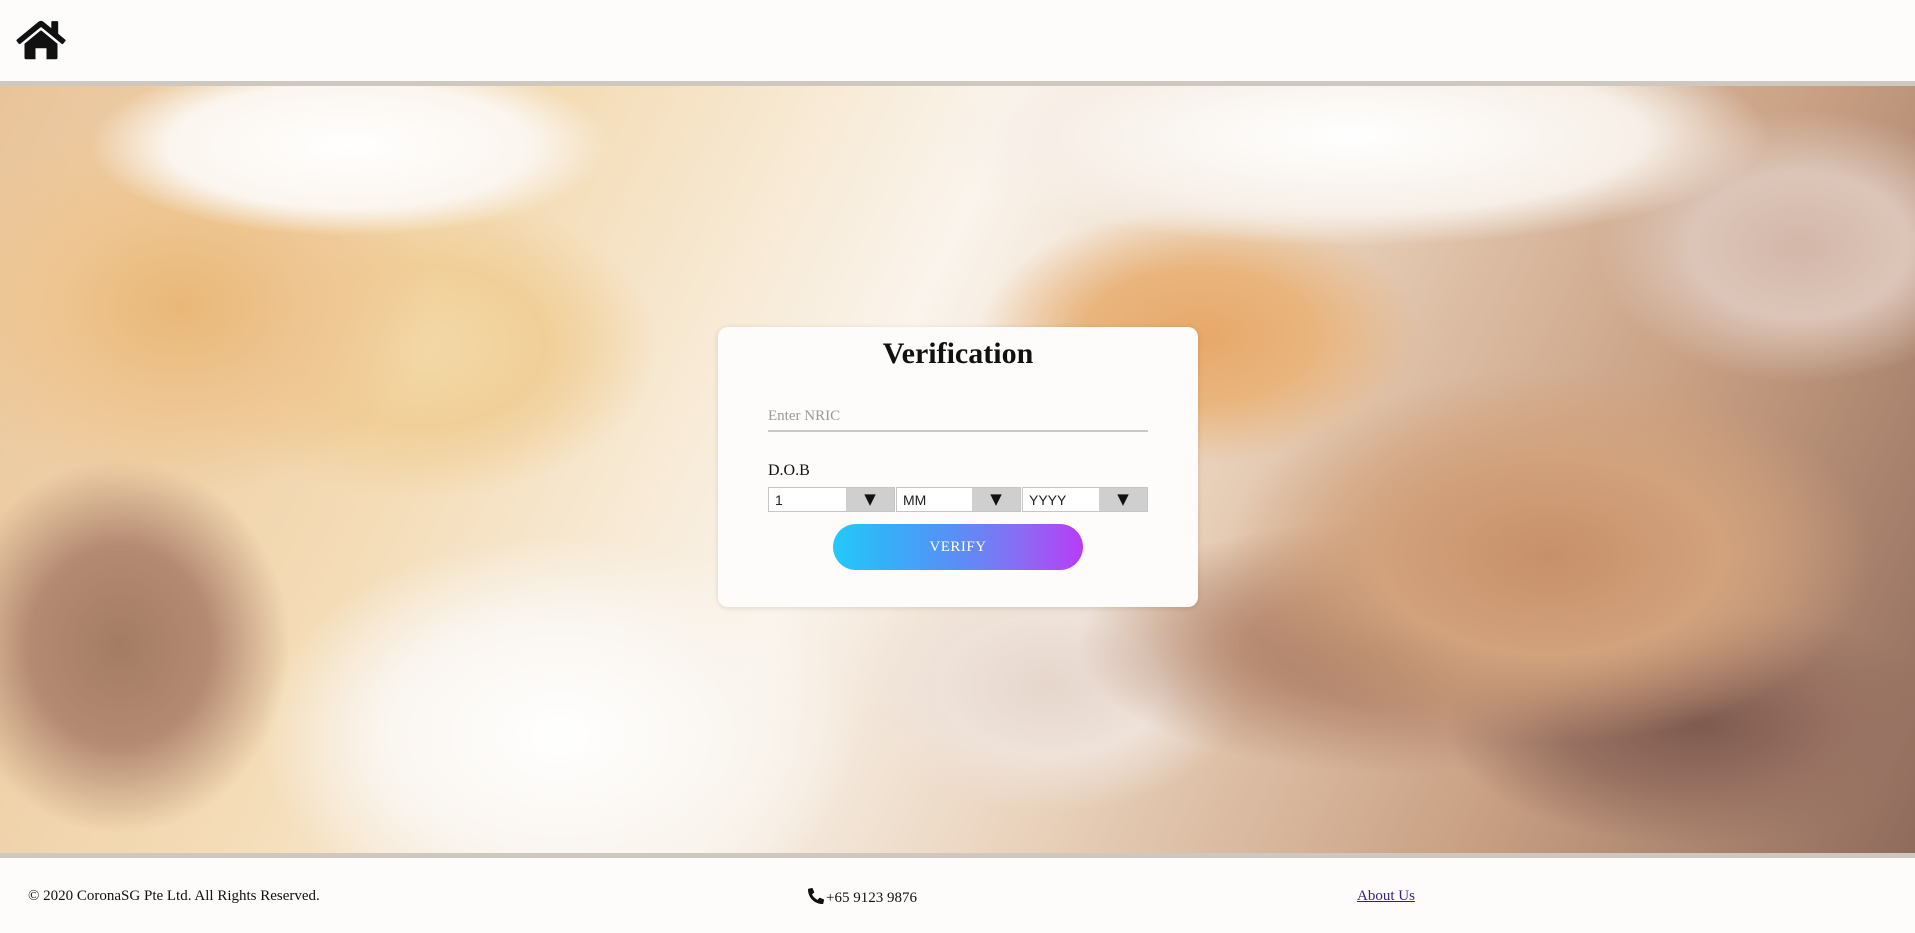 The image size is (1915, 933). Describe the element at coordinates (958, 547) in the screenshot. I see `verify-button: VERIFY` at that location.